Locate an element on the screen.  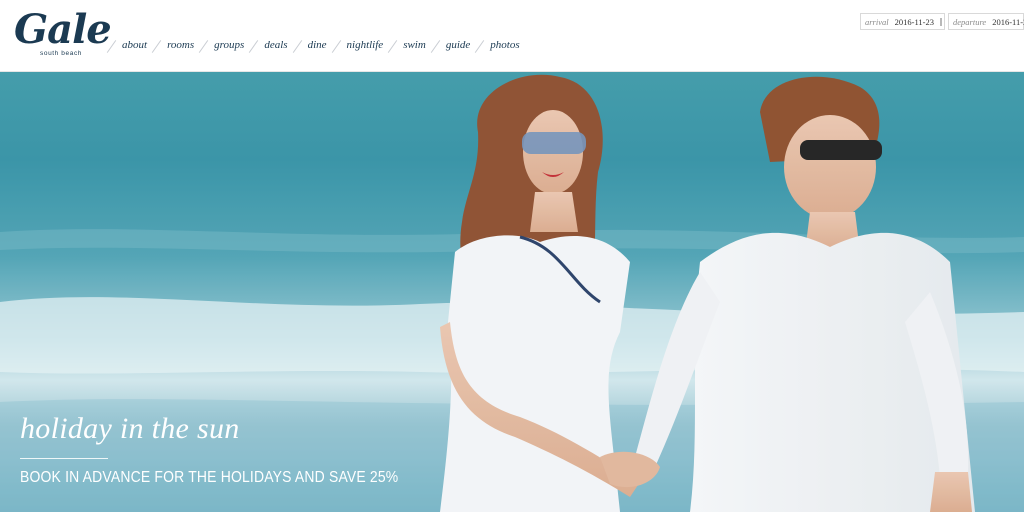
hero-divider is located at coordinates (64, 458).